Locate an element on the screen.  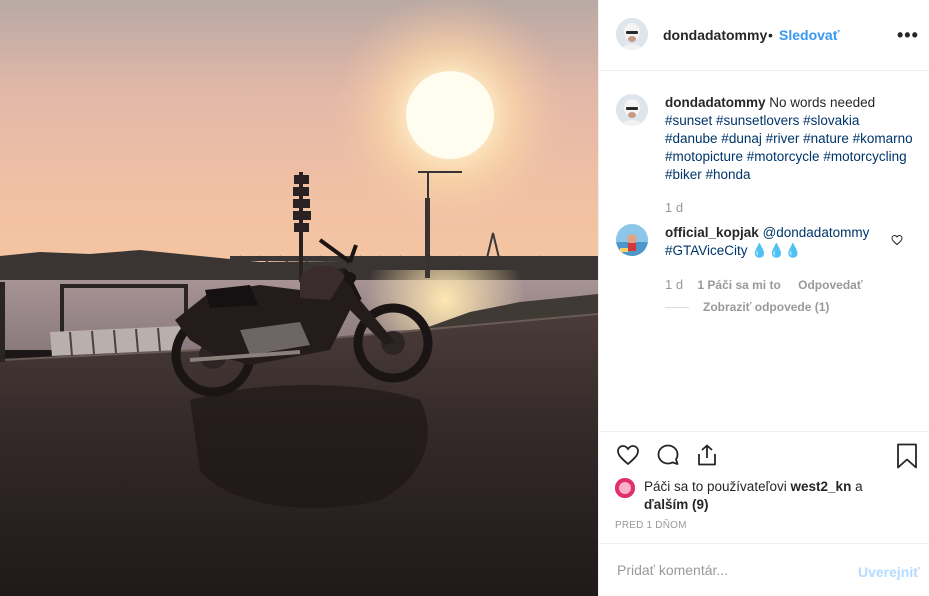
post-header: dondadatommy • Sledovať ••• is located at coordinates (764, 35).